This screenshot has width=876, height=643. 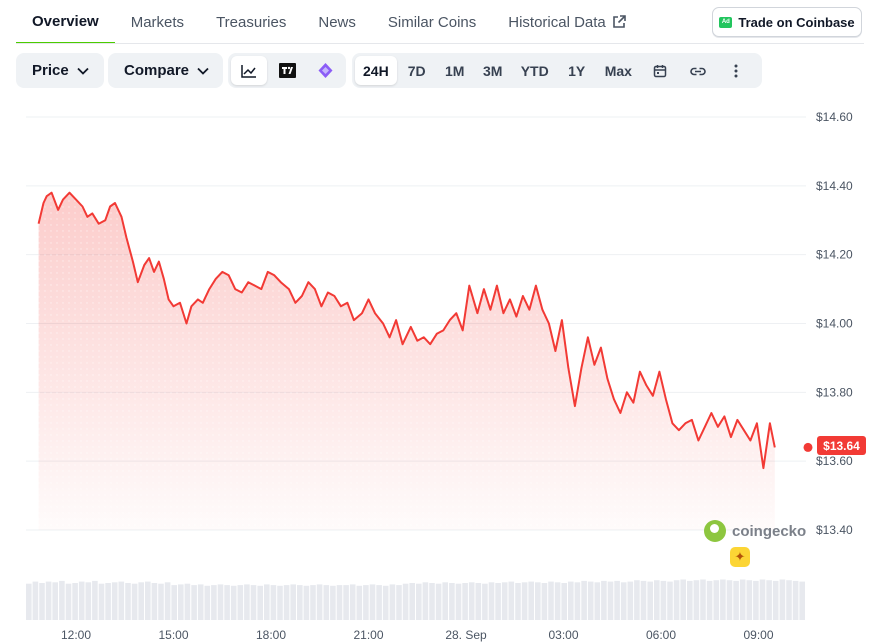 I want to click on coingecko-watermark: coingecko, so click(x=755, y=531).